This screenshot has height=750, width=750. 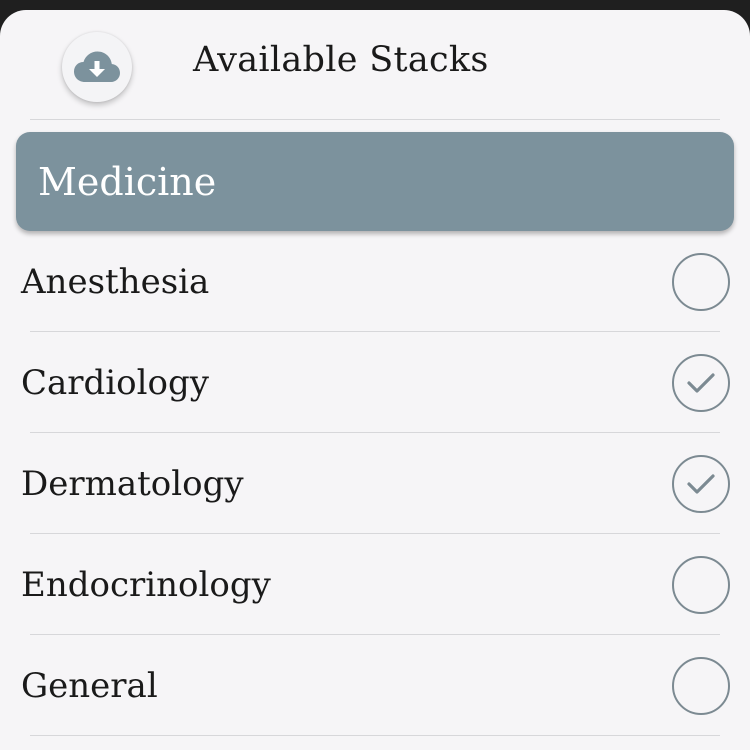 I want to click on stack-item-anesthesia: Anesthesia, so click(x=375, y=281).